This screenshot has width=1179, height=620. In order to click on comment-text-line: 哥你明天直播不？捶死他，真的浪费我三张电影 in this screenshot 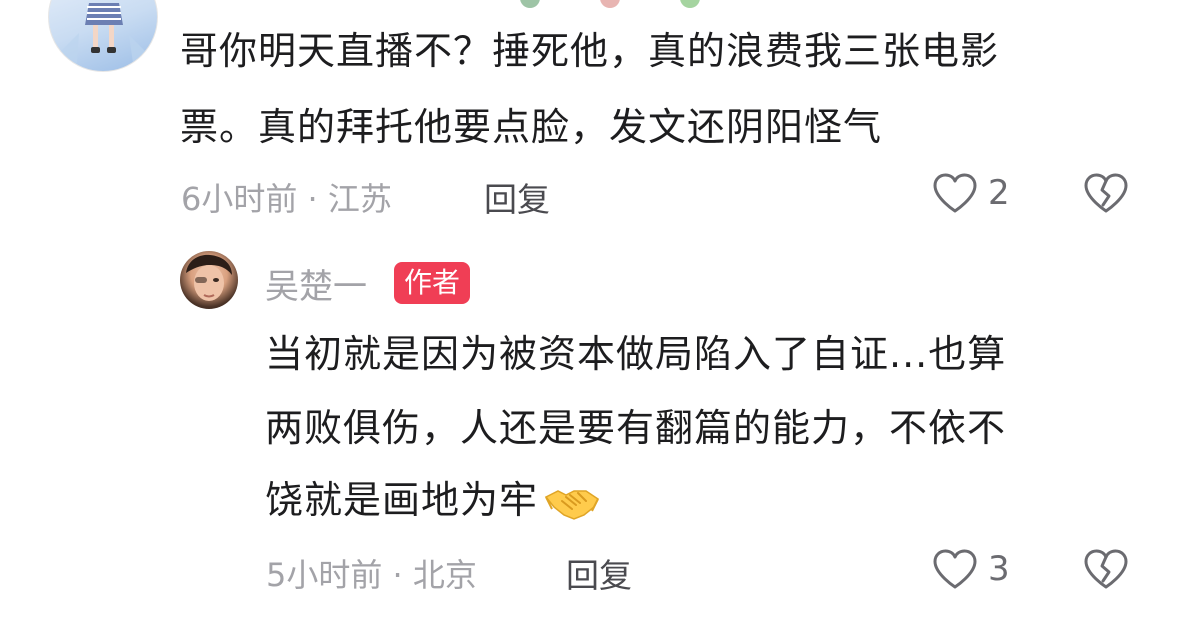, I will do `click(590, 51)`.